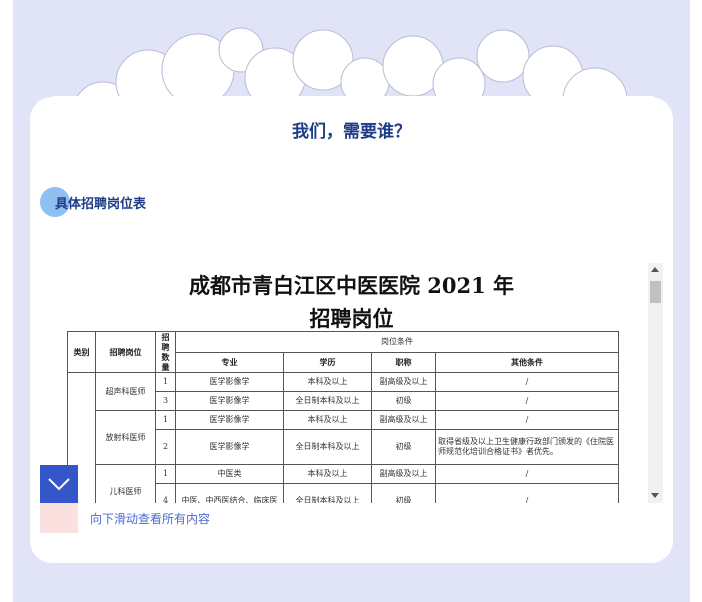  I want to click on decorative-block, so click(59, 518).